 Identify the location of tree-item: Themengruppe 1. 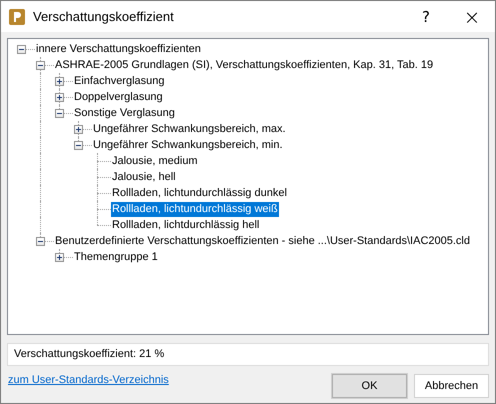
(116, 257).